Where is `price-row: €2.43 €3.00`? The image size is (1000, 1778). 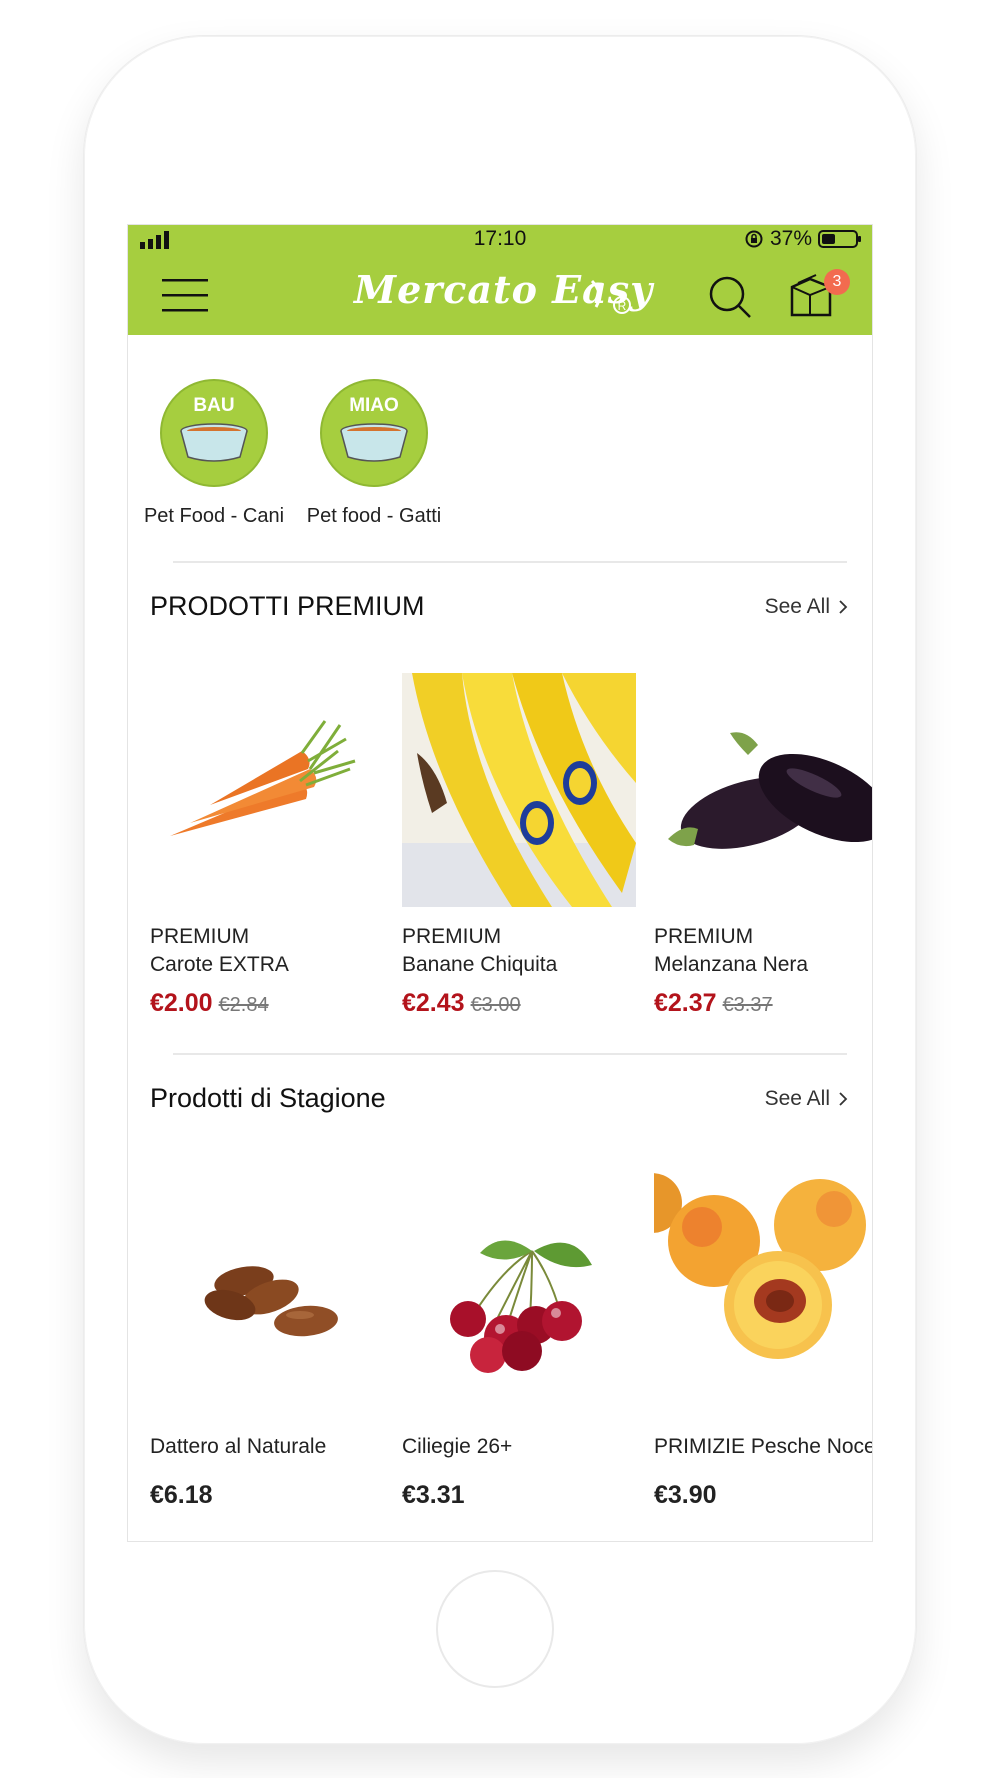
price-row: €2.43 €3.00 is located at coordinates (461, 1003).